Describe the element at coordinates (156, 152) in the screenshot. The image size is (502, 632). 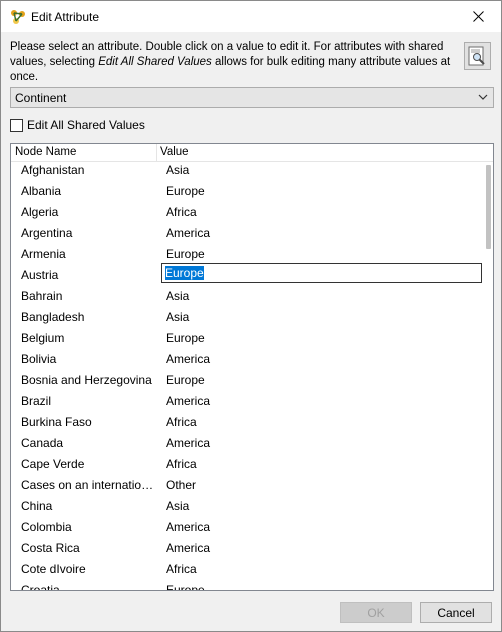
I see `column-divider` at that location.